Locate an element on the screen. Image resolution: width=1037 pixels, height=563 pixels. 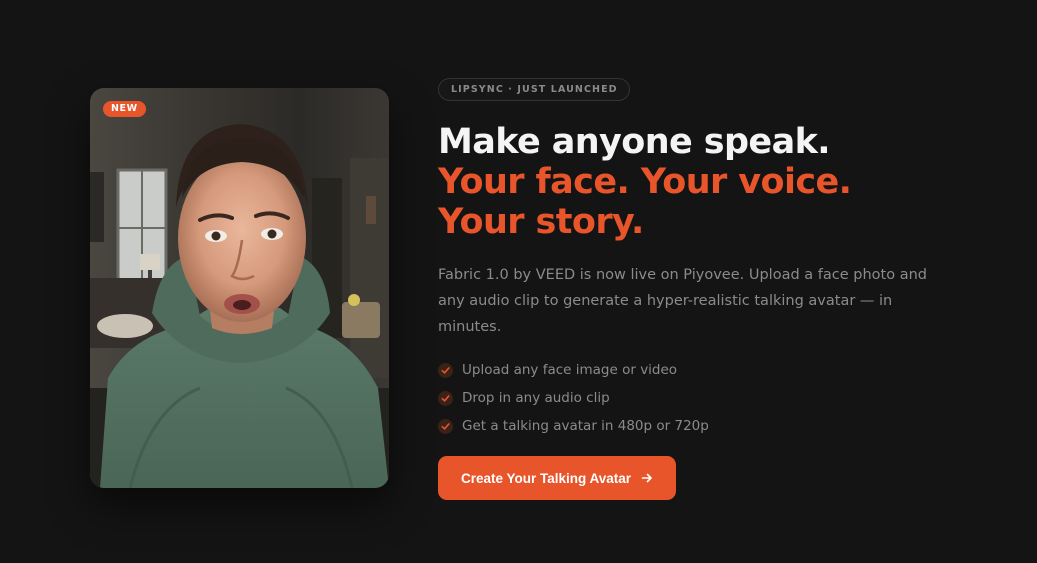
new-badge: NEW is located at coordinates (124, 109).